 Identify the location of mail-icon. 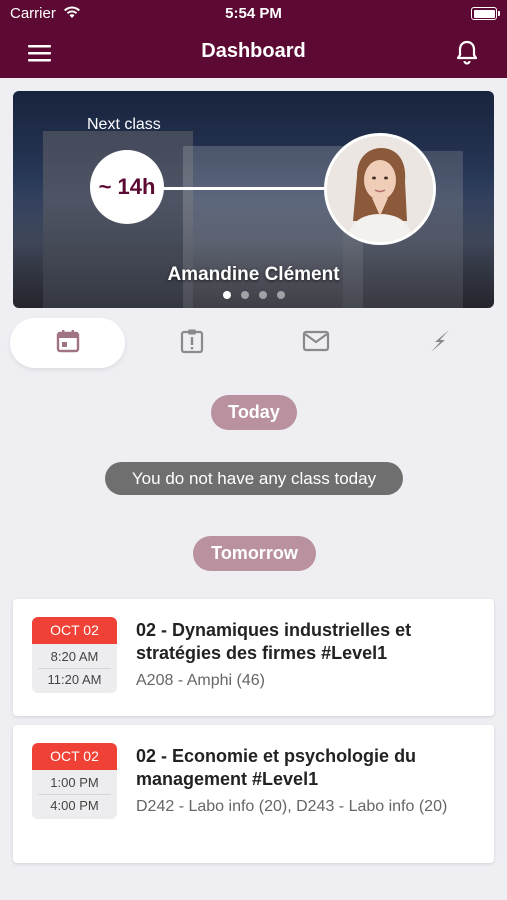
(316, 343).